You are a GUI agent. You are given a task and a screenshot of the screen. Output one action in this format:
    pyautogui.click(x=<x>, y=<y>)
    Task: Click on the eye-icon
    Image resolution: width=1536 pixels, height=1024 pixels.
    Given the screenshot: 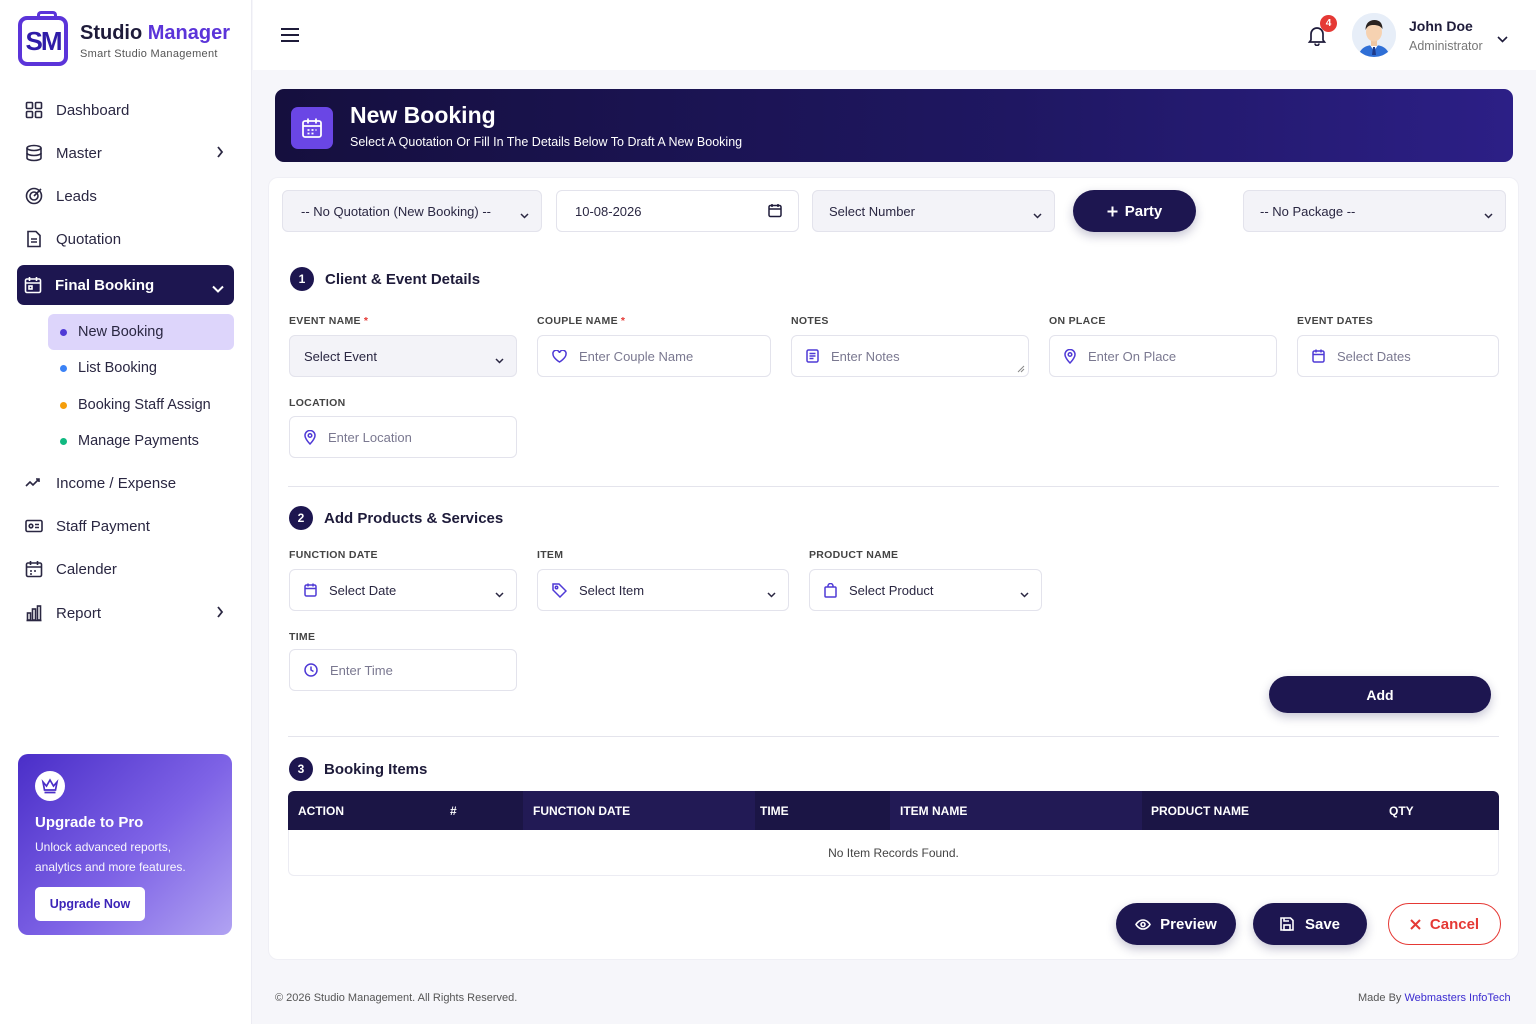 What is the action you would take?
    pyautogui.click(x=1143, y=924)
    